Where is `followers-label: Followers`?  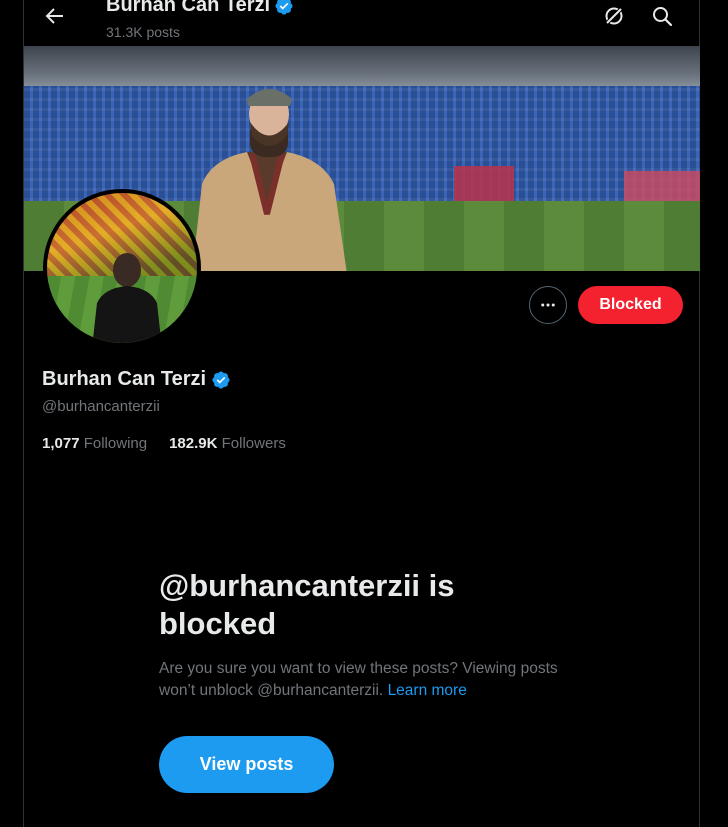
followers-label: Followers is located at coordinates (253, 443).